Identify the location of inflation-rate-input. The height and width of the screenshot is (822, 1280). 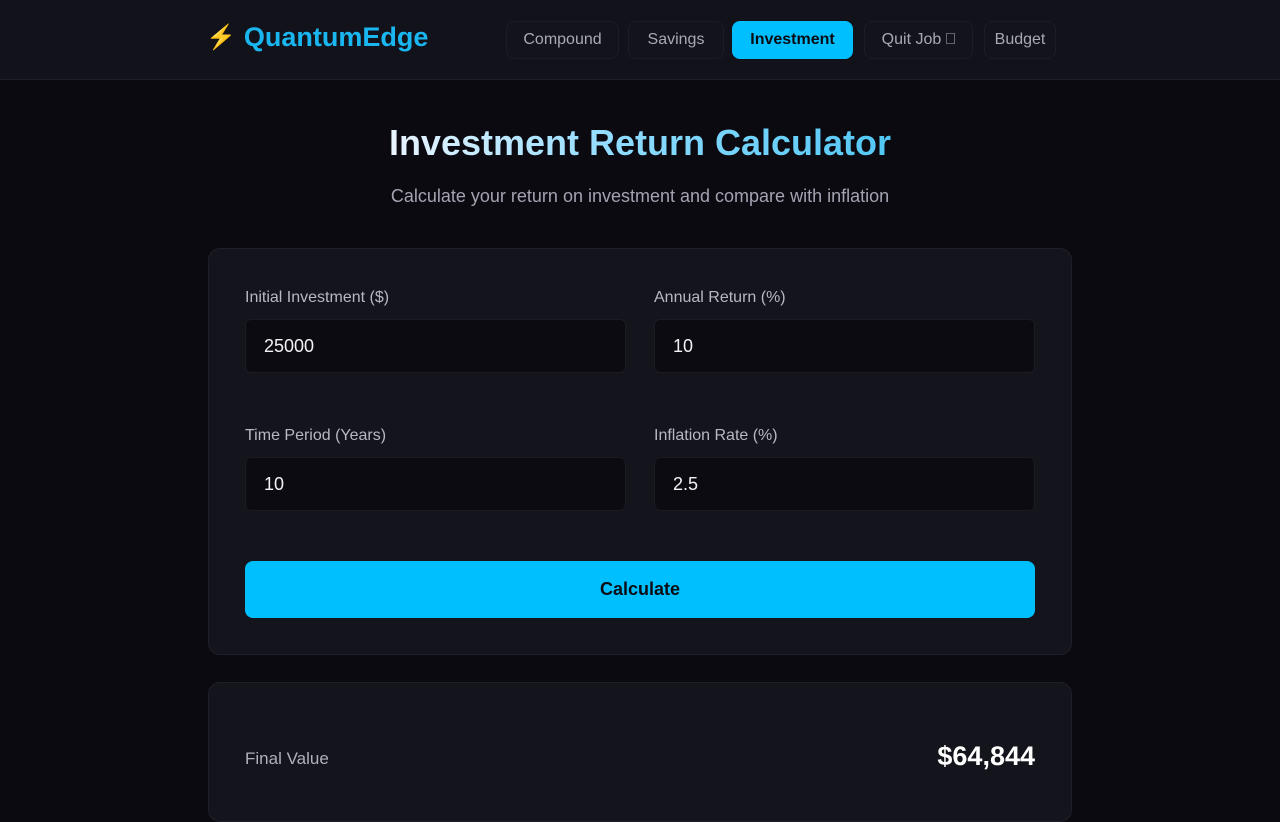
(844, 484).